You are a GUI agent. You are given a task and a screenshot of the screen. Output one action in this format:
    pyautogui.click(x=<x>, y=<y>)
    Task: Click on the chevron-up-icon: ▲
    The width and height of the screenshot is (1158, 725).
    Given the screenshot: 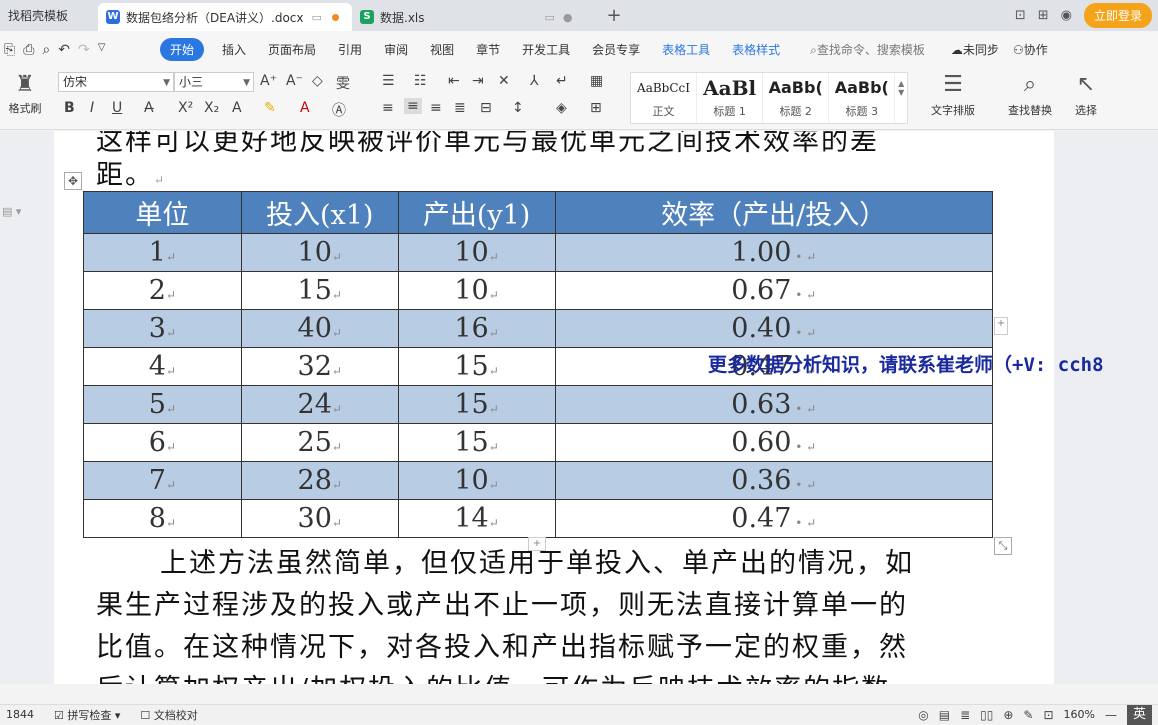 What is the action you would take?
    pyautogui.click(x=901, y=83)
    